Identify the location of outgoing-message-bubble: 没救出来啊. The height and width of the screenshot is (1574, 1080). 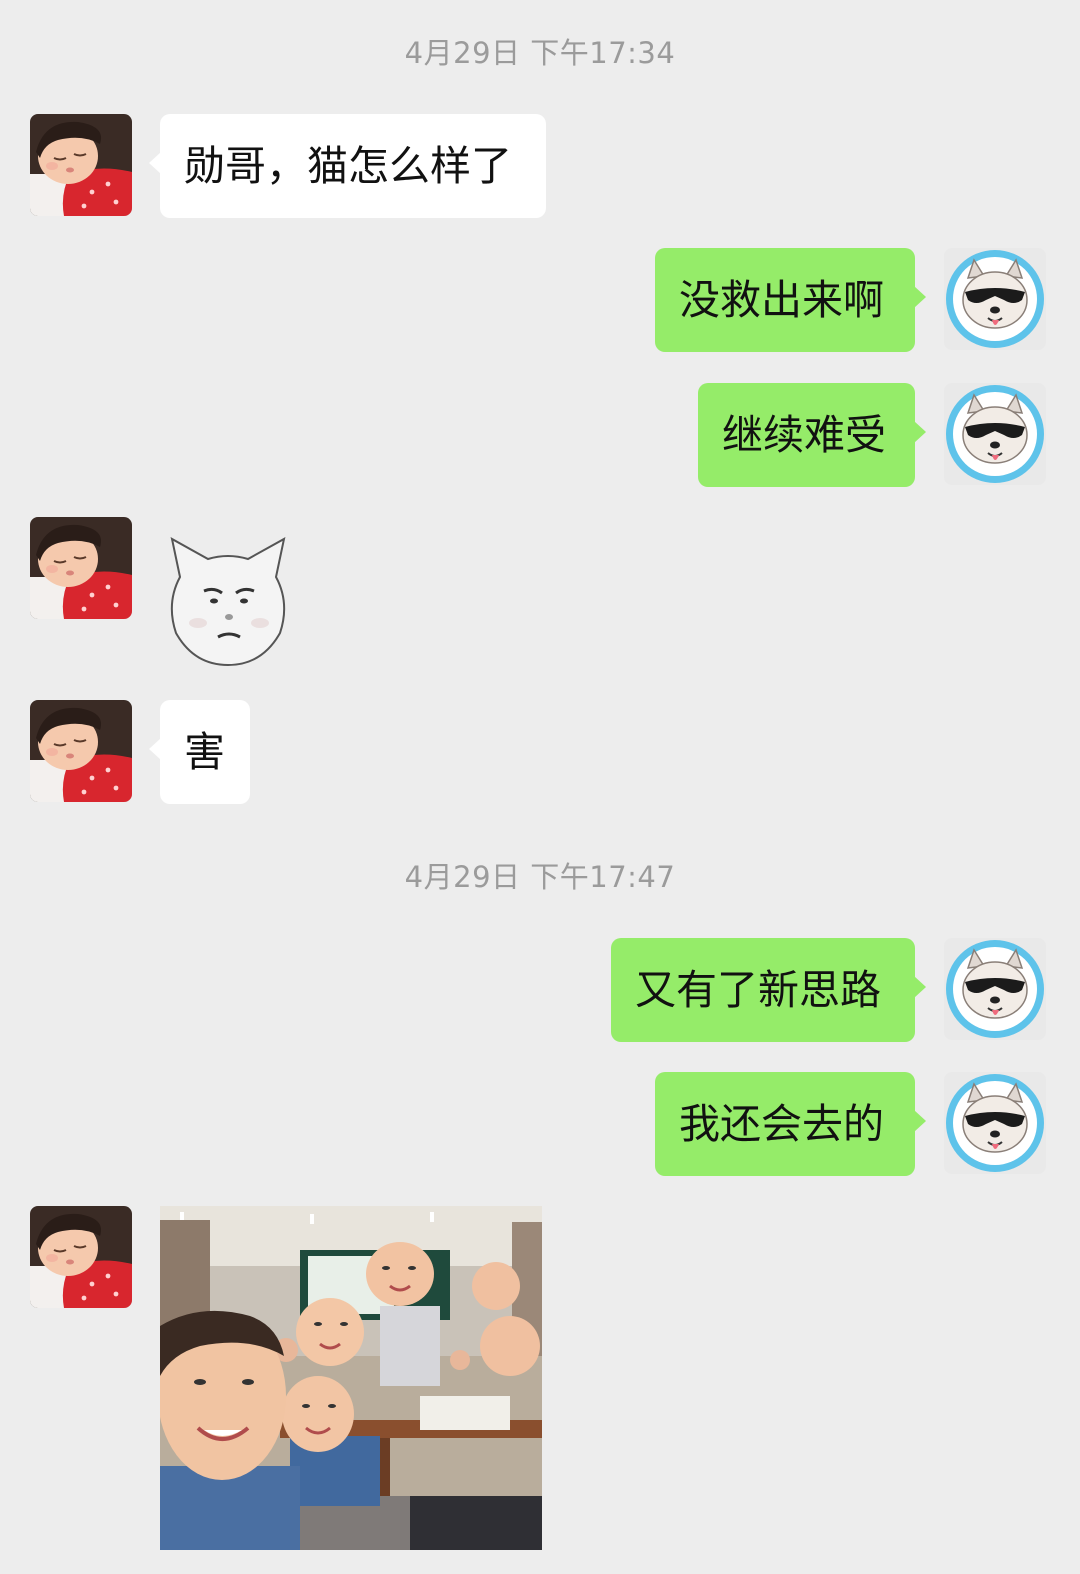
(790, 300).